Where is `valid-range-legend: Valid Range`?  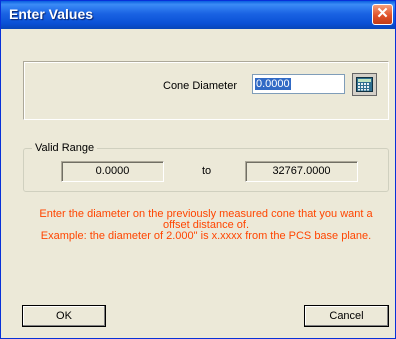 valid-range-legend: Valid Range is located at coordinates (65, 148).